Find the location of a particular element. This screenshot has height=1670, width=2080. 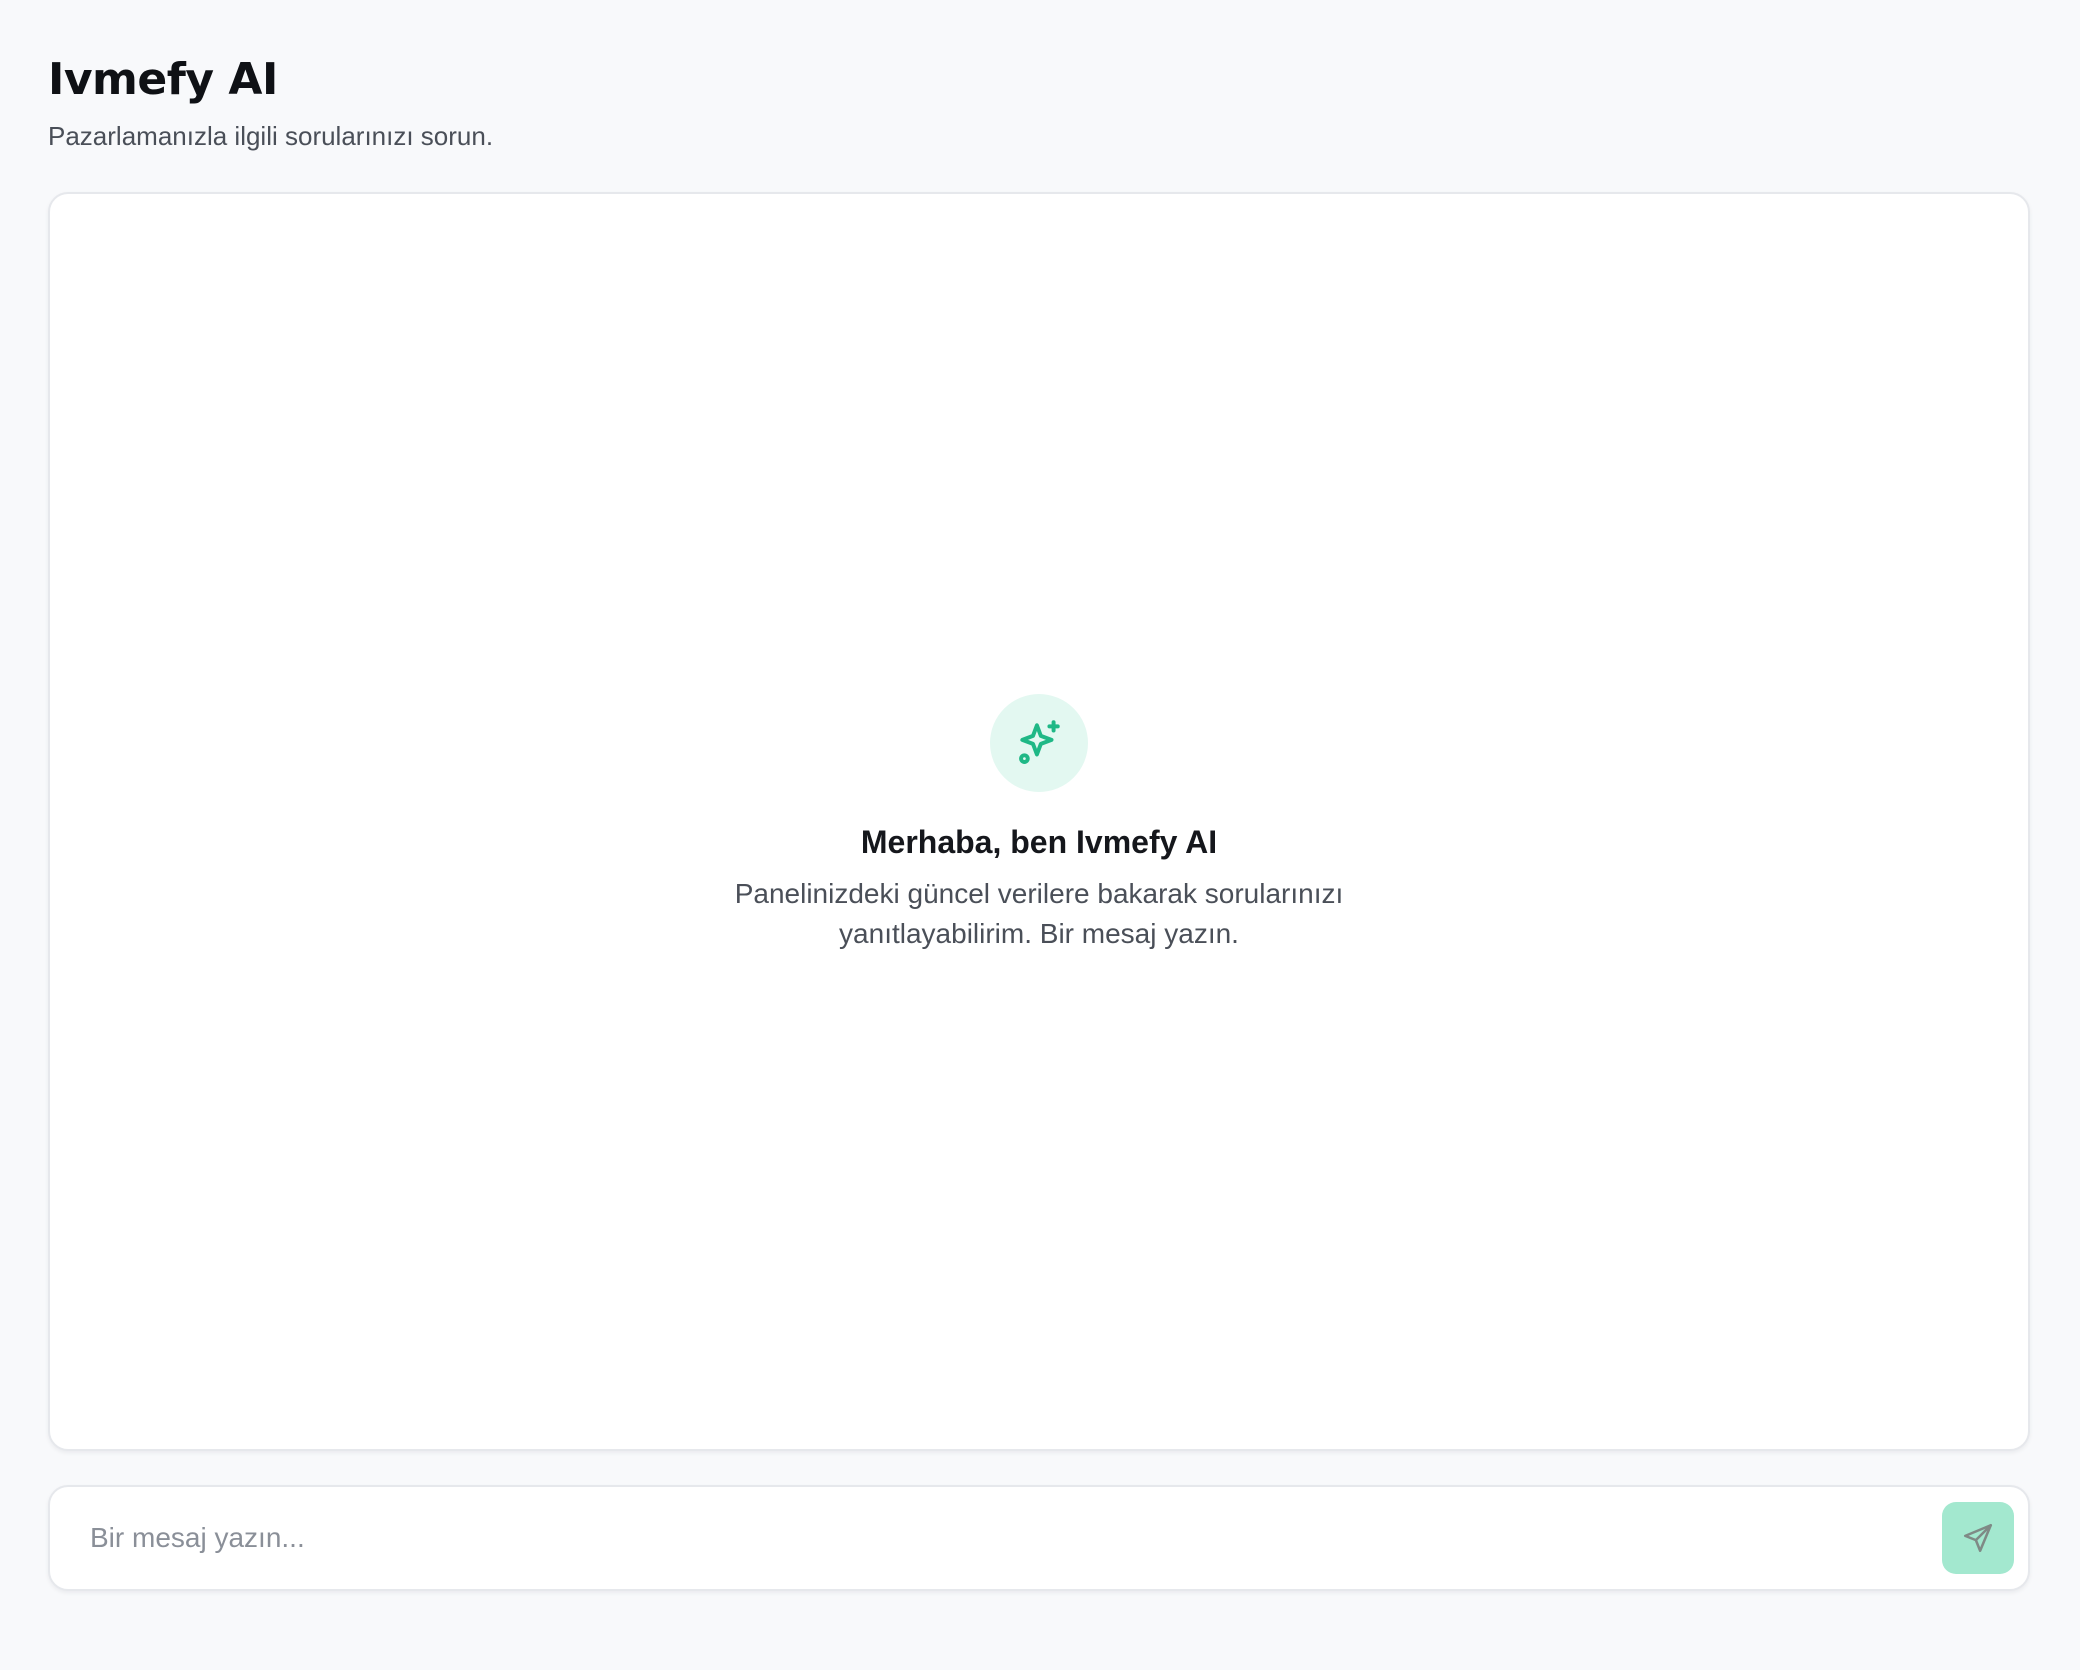

send-button is located at coordinates (1978, 1538).